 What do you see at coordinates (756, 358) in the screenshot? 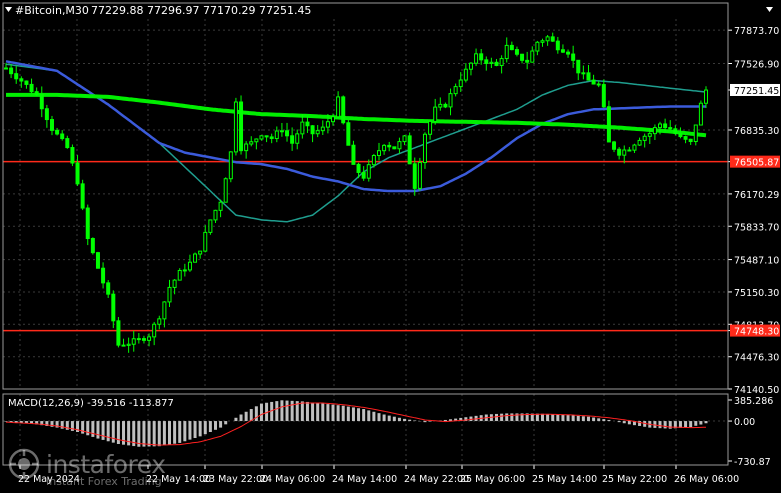
I see `y-tick-label: 74476.30` at bounding box center [756, 358].